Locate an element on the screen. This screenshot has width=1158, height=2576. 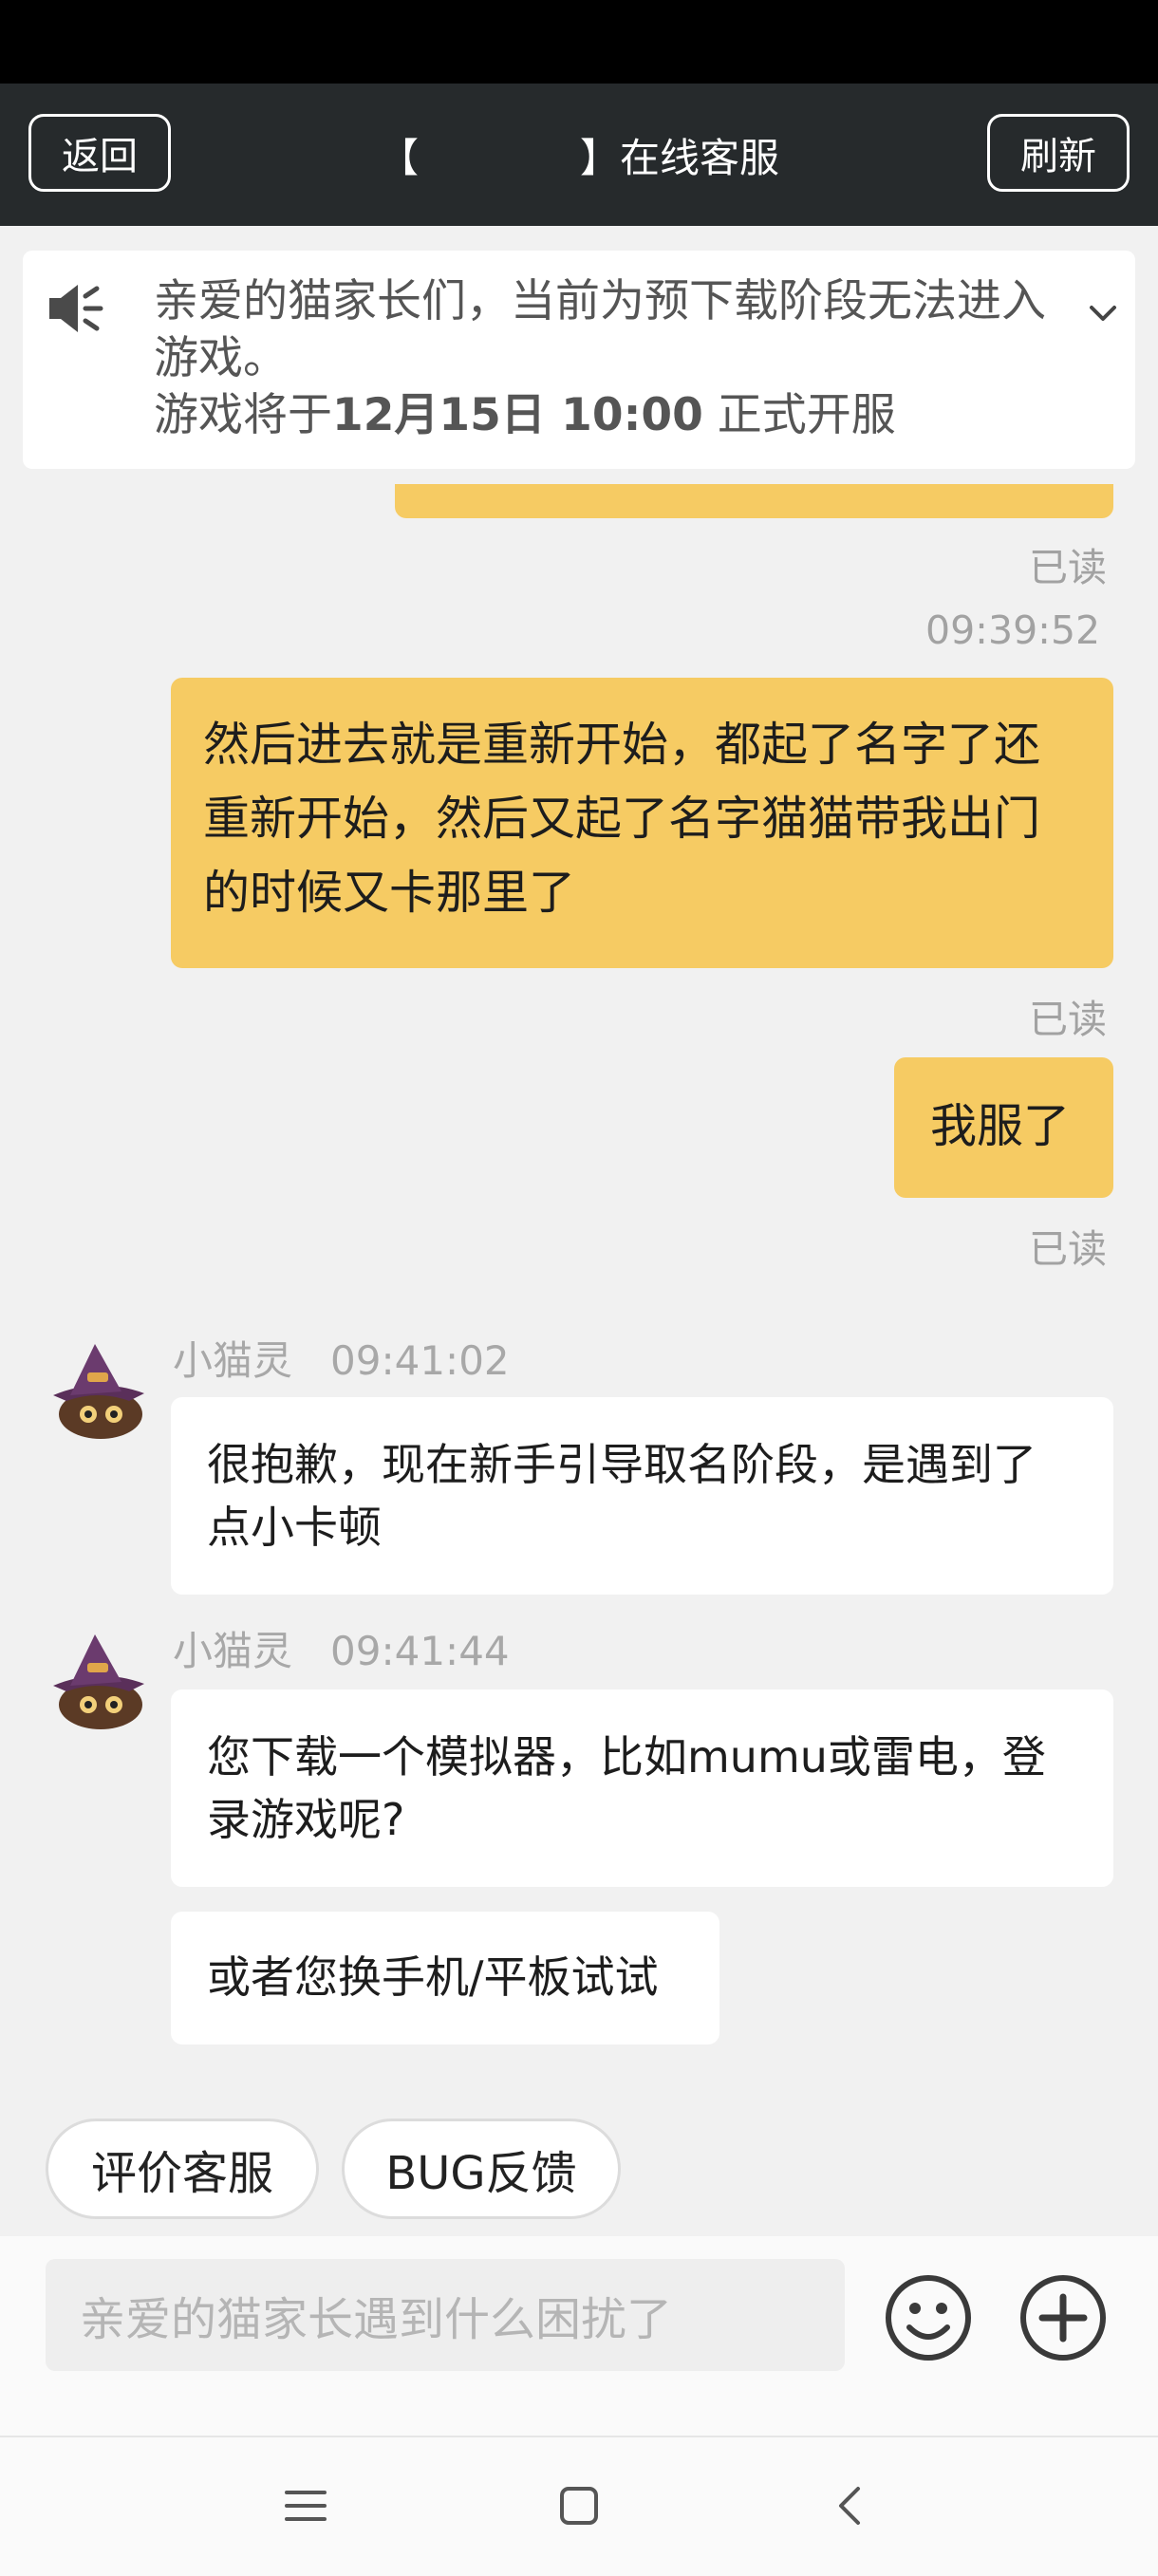
system-nav-bar is located at coordinates (579, 2506).